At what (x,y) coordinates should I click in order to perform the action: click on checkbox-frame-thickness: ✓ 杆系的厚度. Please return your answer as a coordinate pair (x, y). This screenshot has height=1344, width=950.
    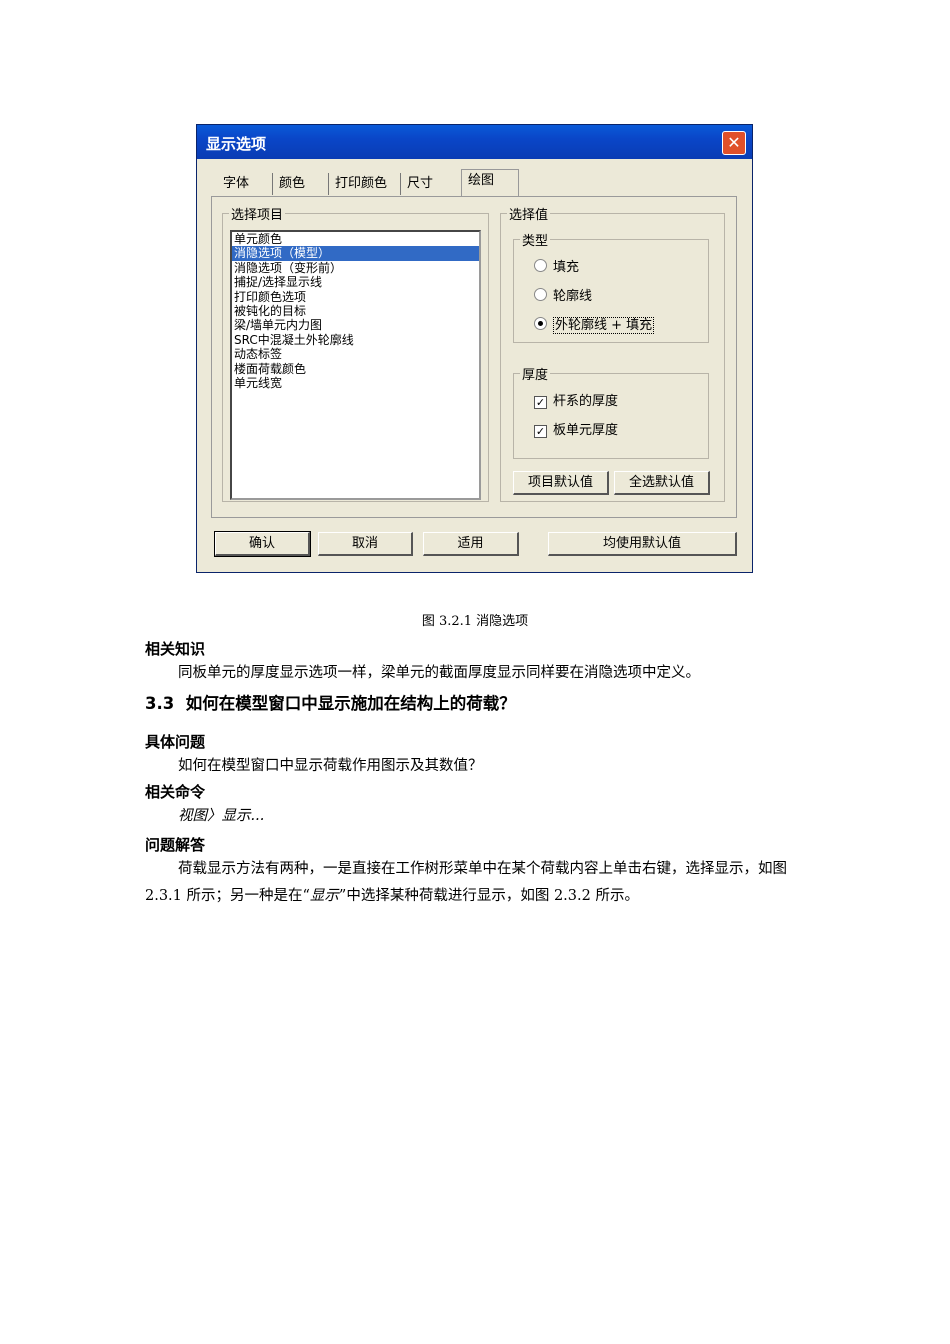
    Looking at the image, I should click on (576, 402).